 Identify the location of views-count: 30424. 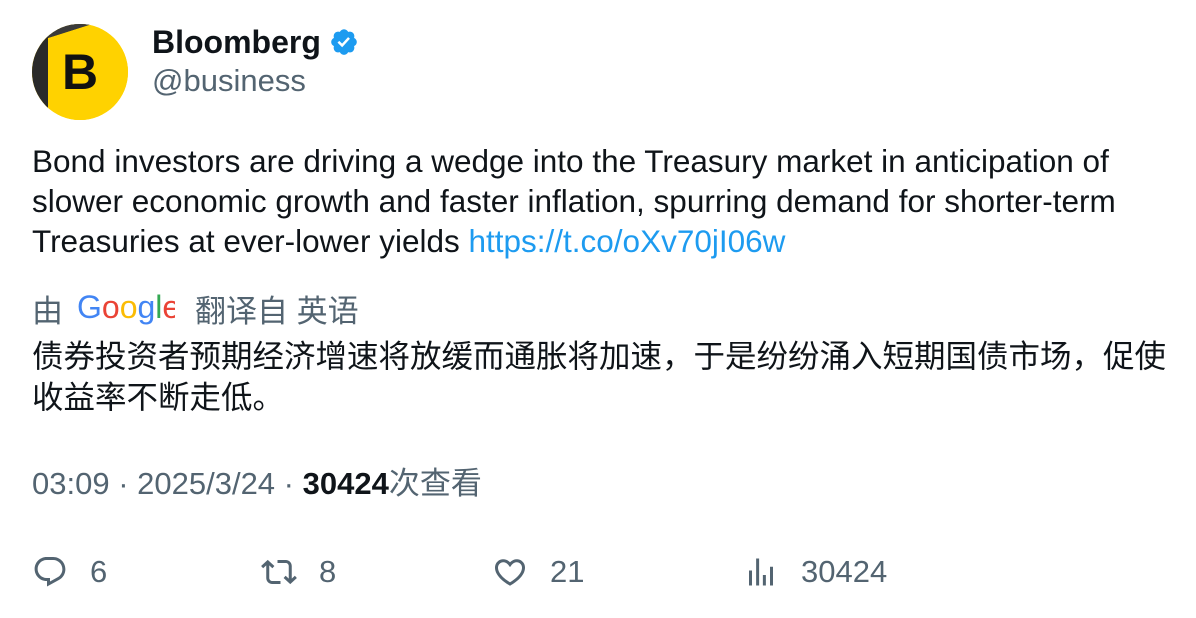
(345, 483).